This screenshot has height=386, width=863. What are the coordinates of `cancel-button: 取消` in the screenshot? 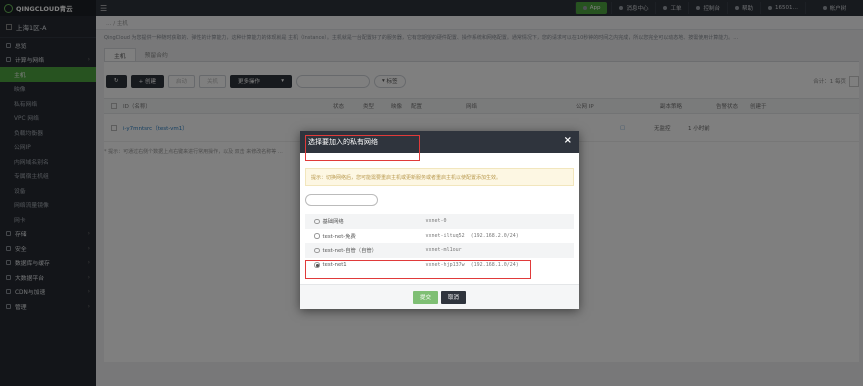 It's located at (454, 297).